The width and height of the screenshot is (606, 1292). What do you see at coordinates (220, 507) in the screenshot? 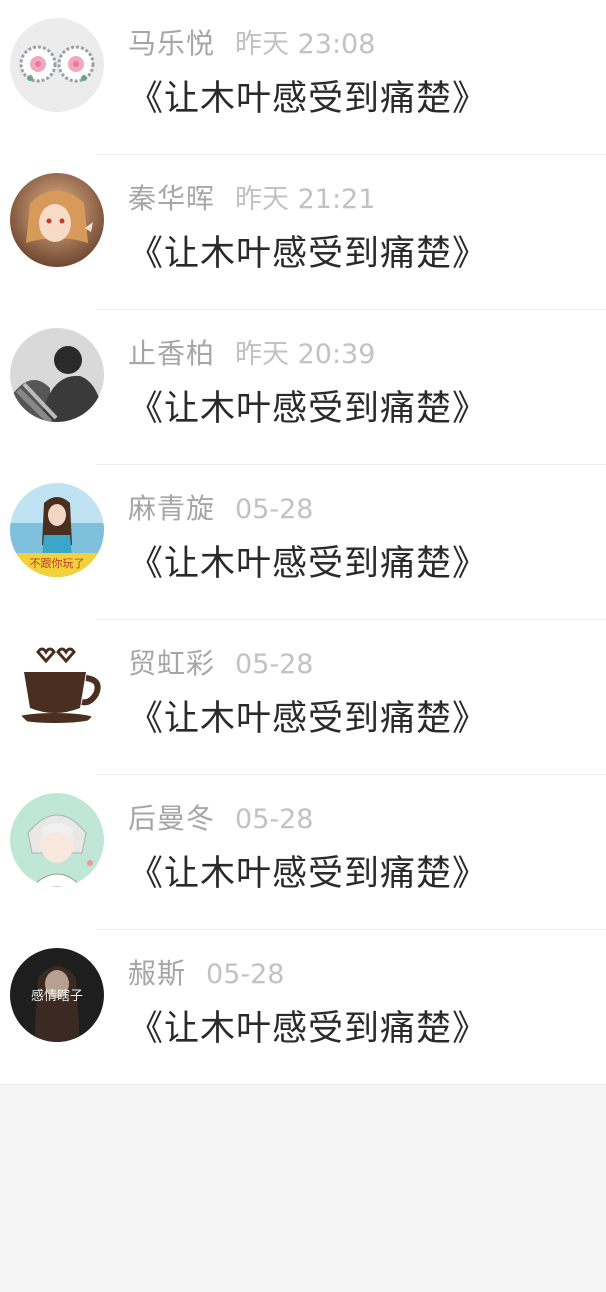
I see `message-meta: 麻青旋 05-28` at bounding box center [220, 507].